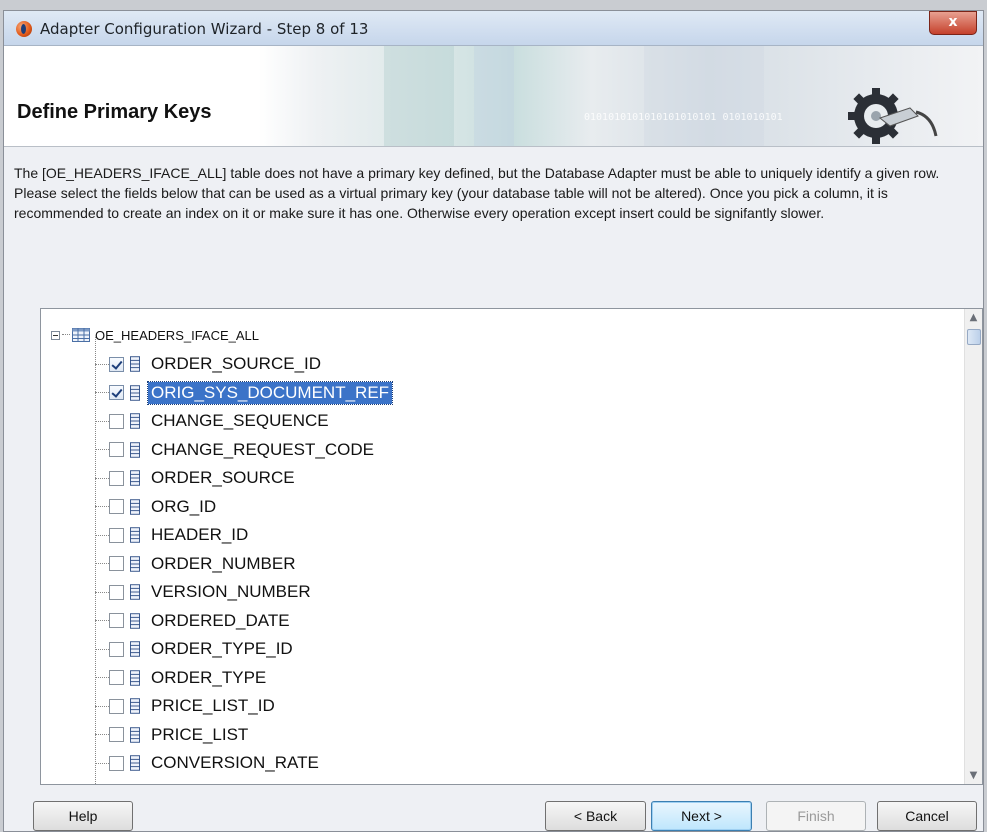 The image size is (987, 832). I want to click on tree-column-row: CHANGE_REQUEST_CODE, so click(236, 450).